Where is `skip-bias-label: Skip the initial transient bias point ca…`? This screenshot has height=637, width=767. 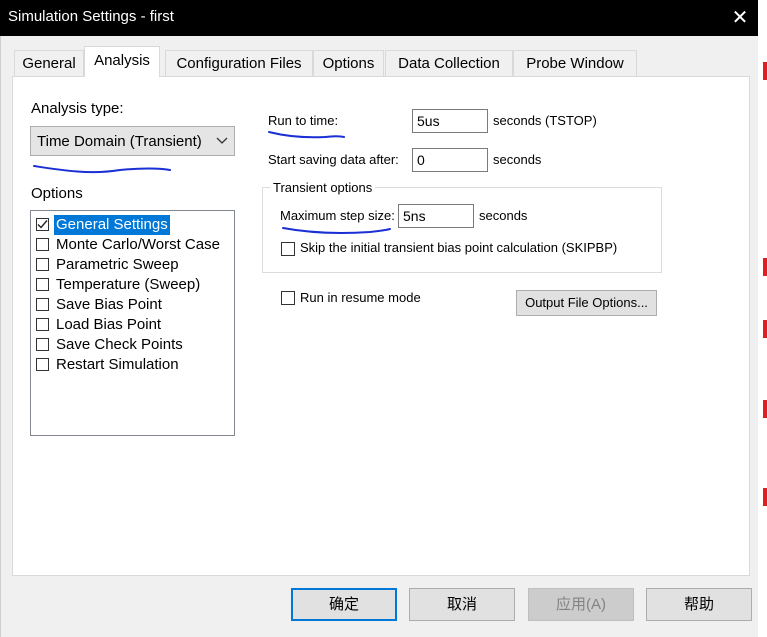
skip-bias-label: Skip the initial transient bias point ca… is located at coordinates (459, 247).